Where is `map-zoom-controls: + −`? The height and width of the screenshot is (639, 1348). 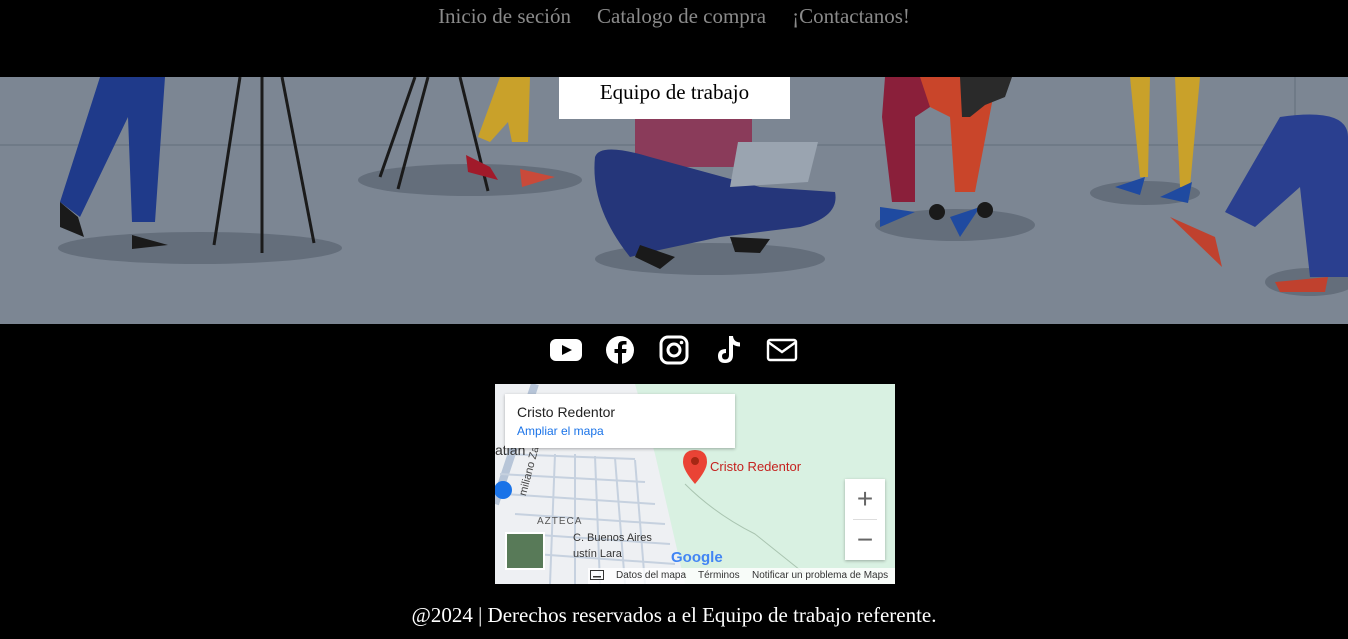
map-zoom-controls: + − is located at coordinates (865, 519).